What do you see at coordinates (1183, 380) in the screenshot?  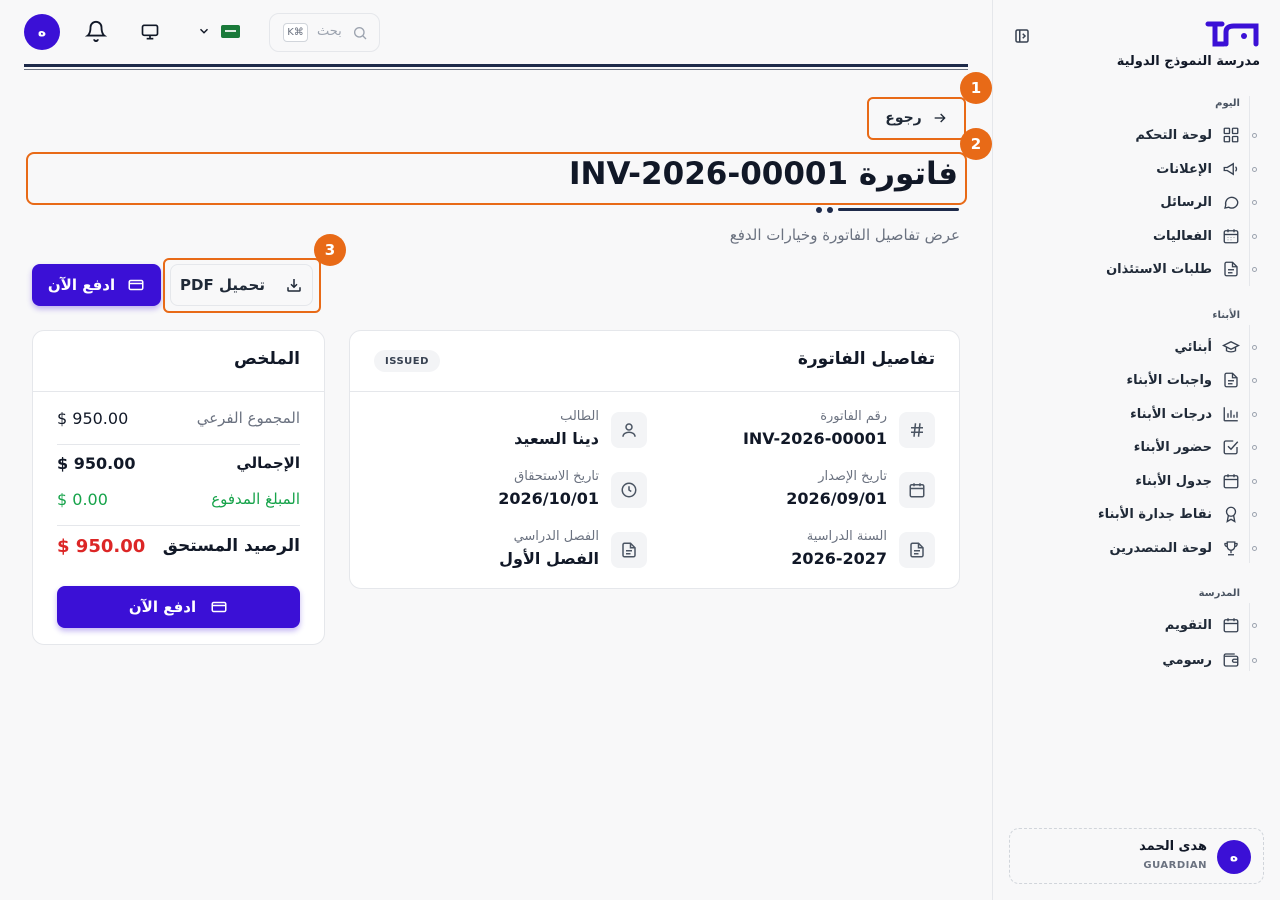 I see `sidebar-item-homework: واجبات الأبناء` at bounding box center [1183, 380].